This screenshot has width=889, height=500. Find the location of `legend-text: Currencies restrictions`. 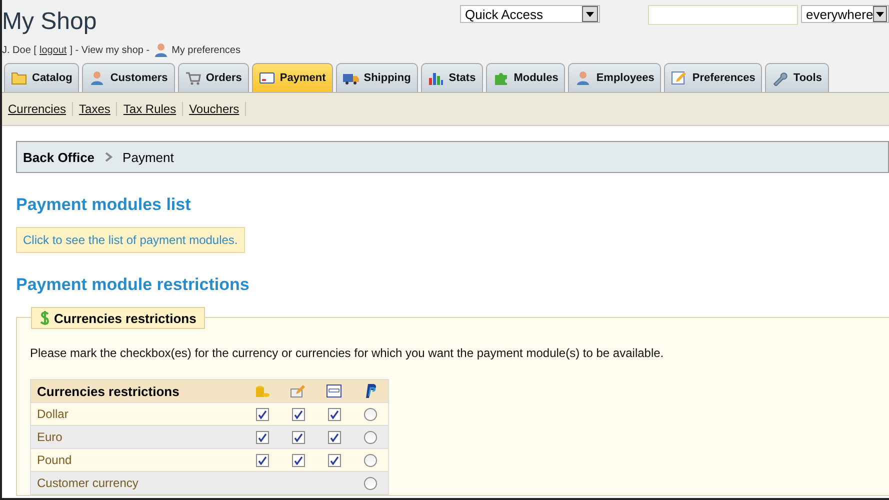

legend-text: Currencies restrictions is located at coordinates (125, 318).